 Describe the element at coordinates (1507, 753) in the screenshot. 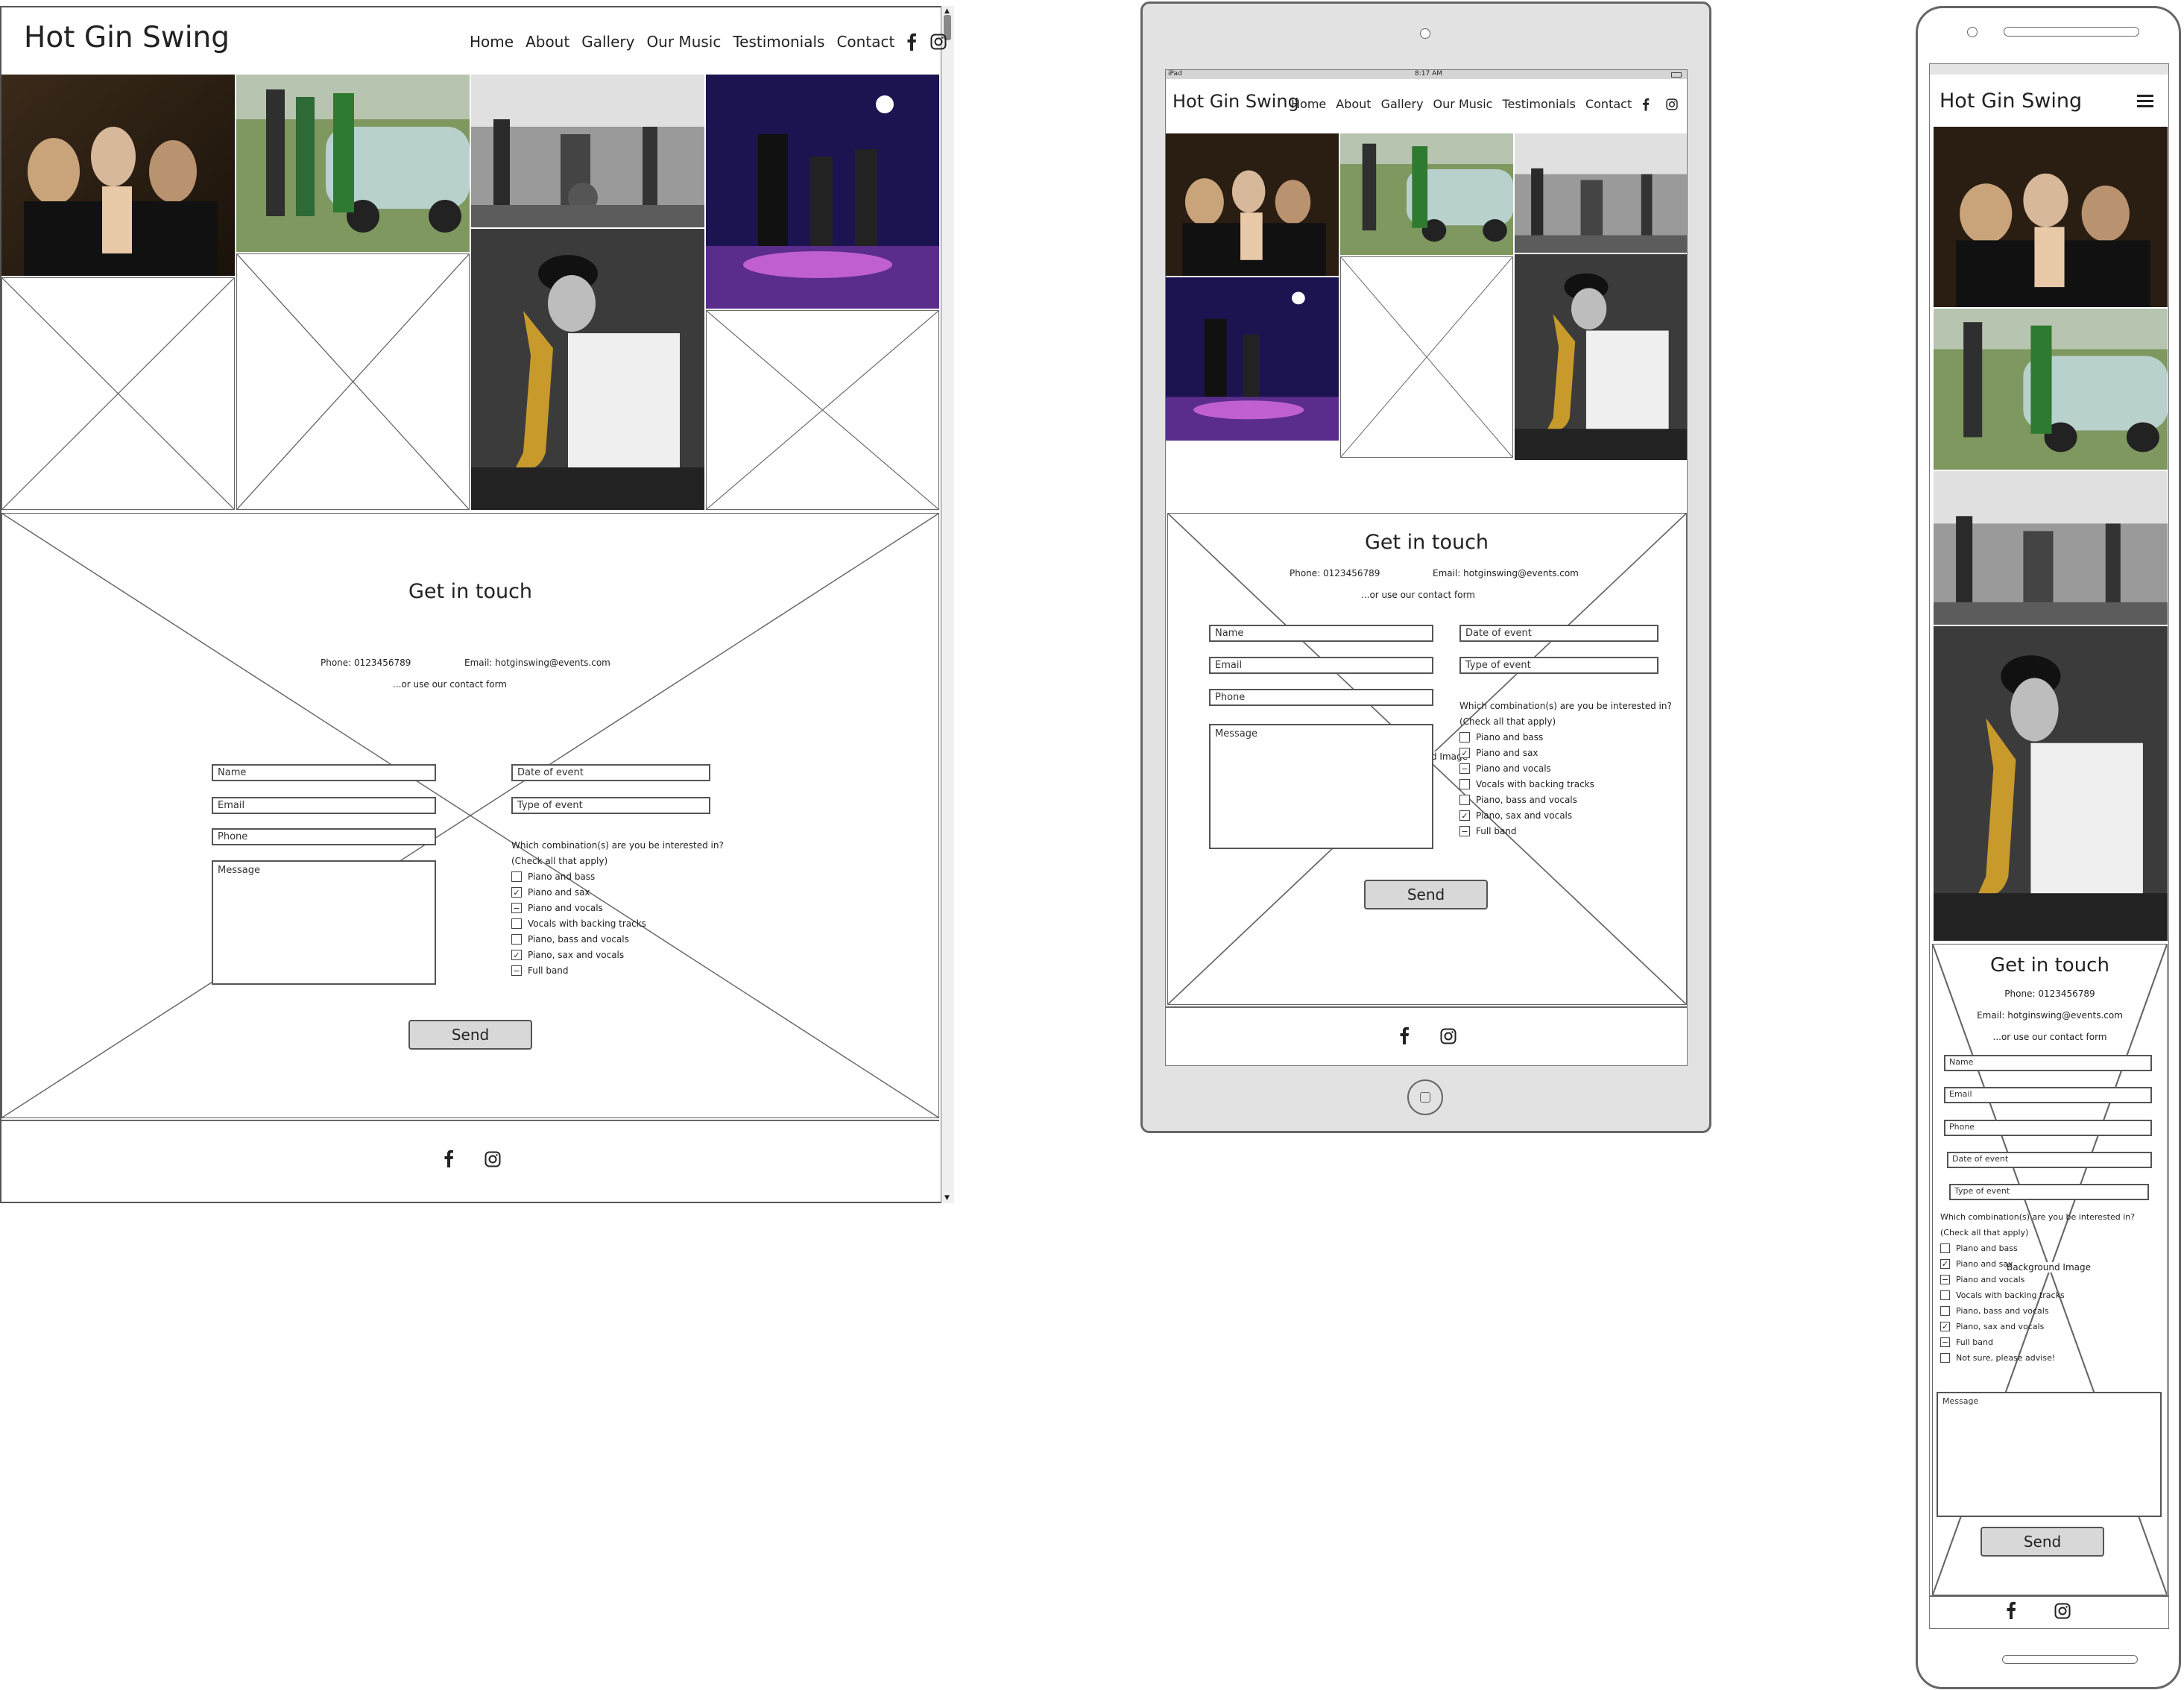

I see `option-label: Piano and sax` at that location.